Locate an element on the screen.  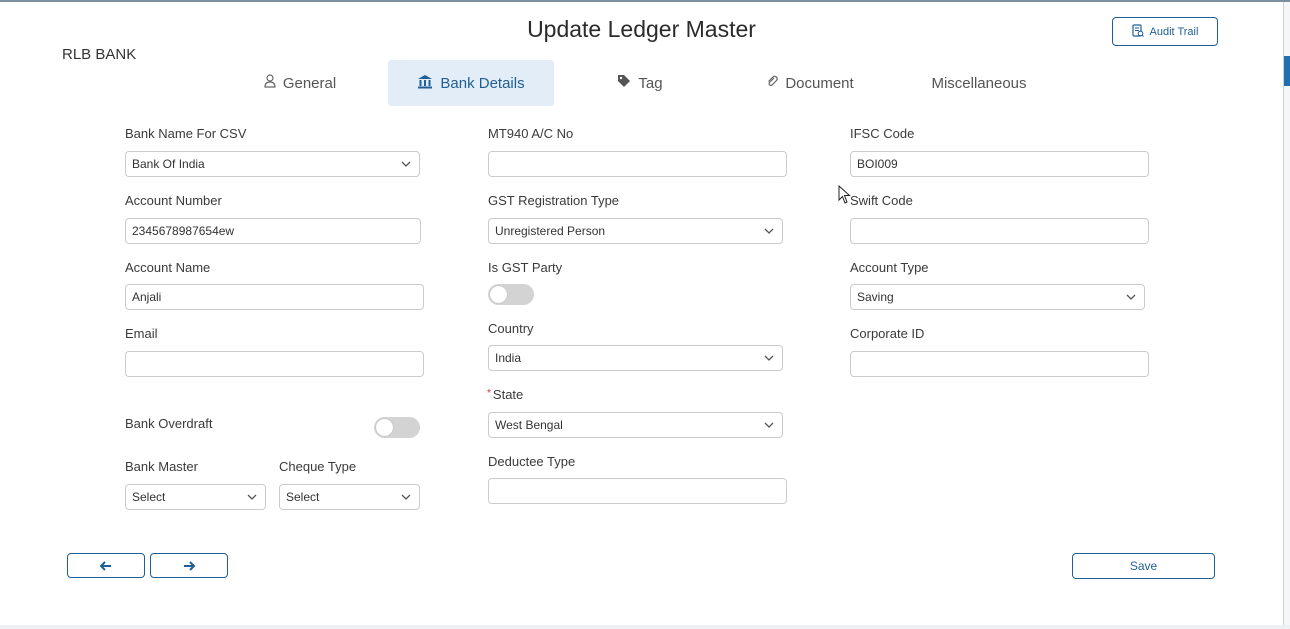
tab-general: General is located at coordinates (300, 83).